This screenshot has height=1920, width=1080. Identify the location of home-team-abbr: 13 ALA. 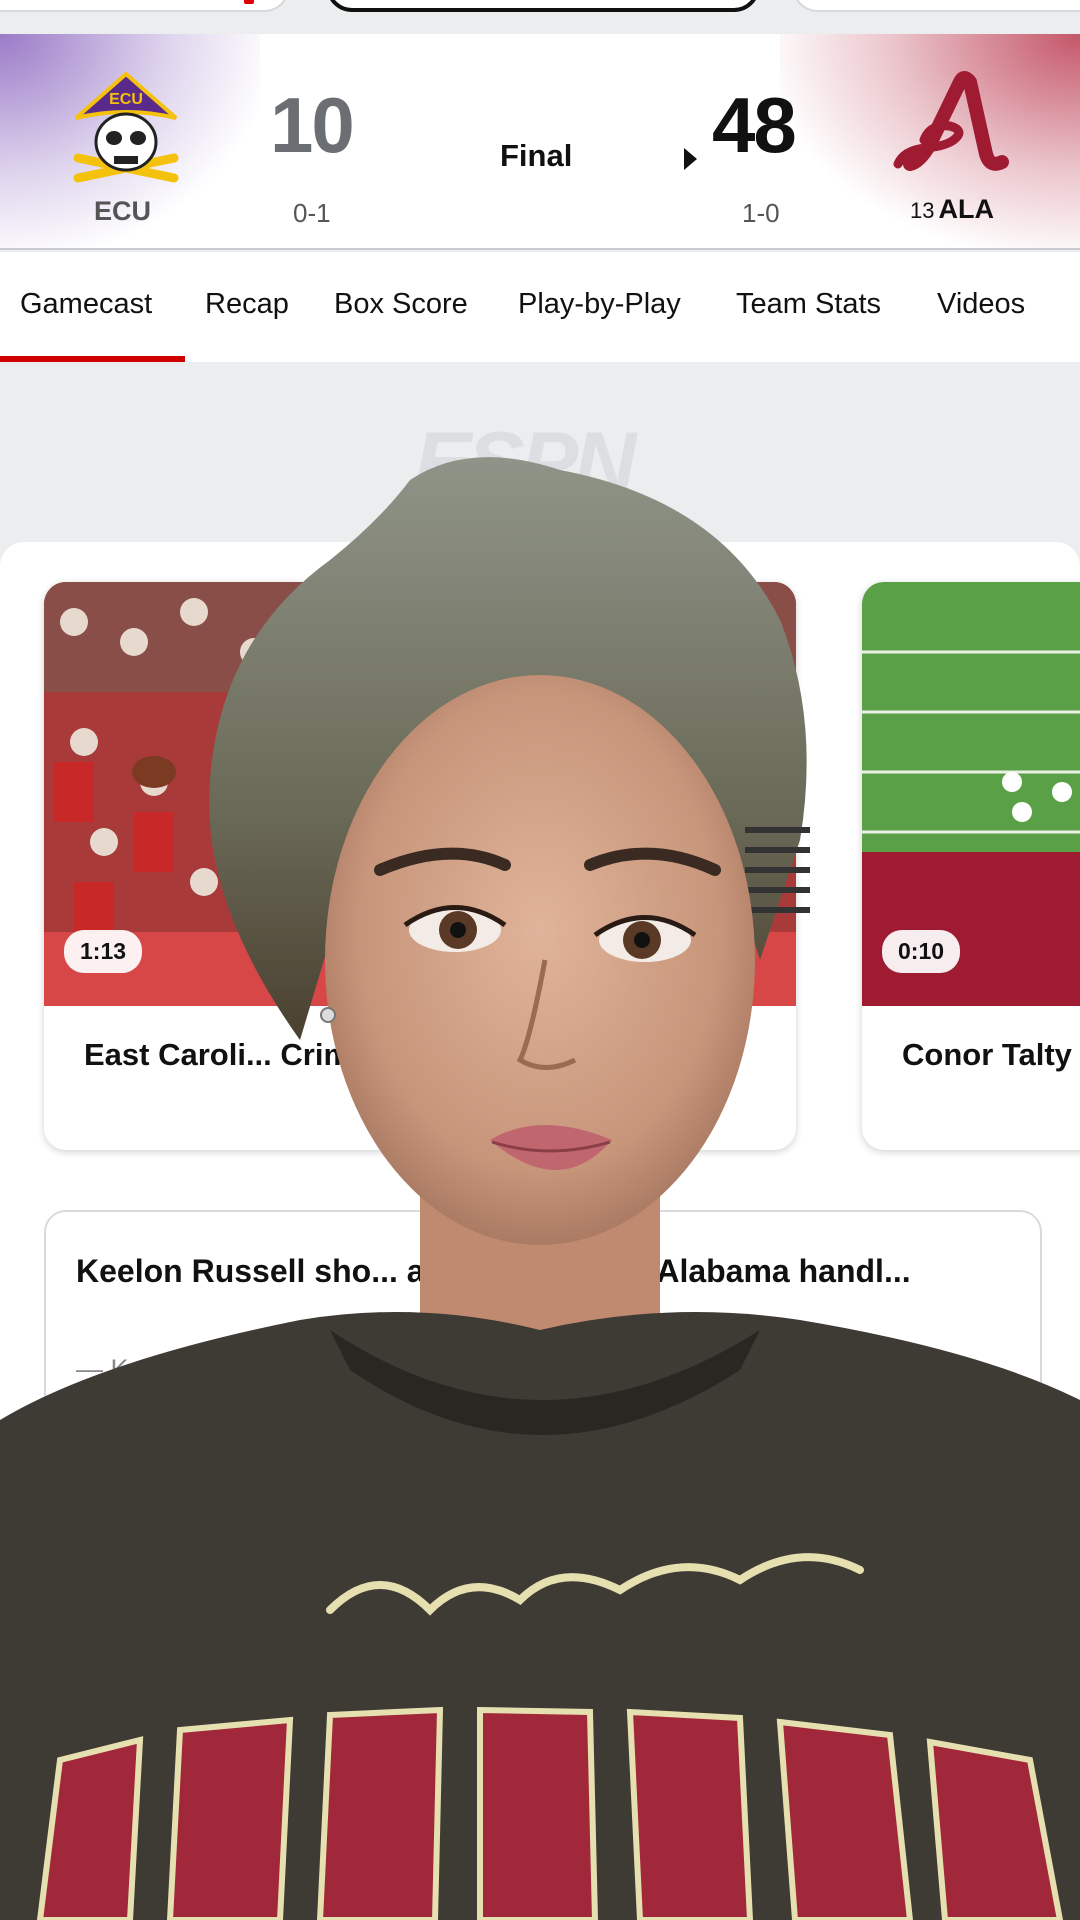
(952, 209).